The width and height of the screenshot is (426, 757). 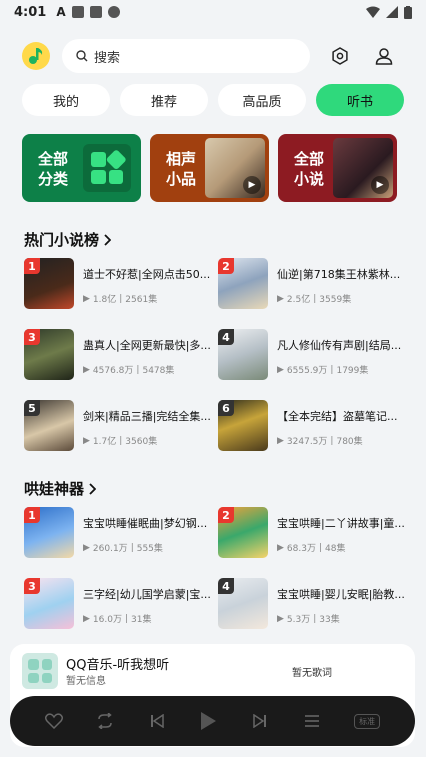 What do you see at coordinates (313, 283) in the screenshot?
I see `list-item: 2 仙逆|第718集王林紫林... ▶ 2.5亿 | 3559集` at bounding box center [313, 283].